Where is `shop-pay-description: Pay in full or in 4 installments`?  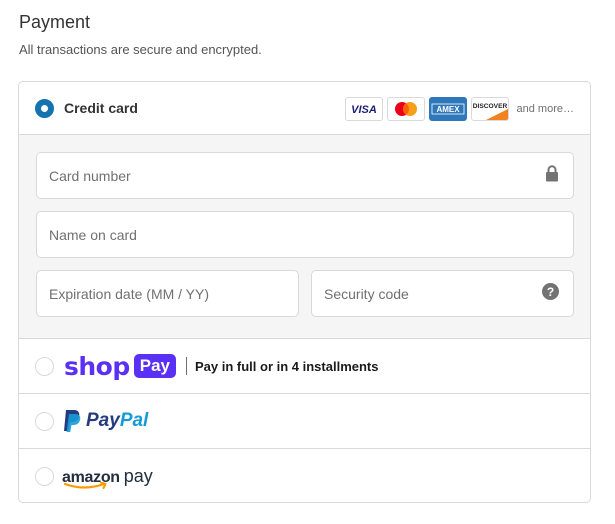
shop-pay-description: Pay in full or in 4 installments is located at coordinates (287, 366).